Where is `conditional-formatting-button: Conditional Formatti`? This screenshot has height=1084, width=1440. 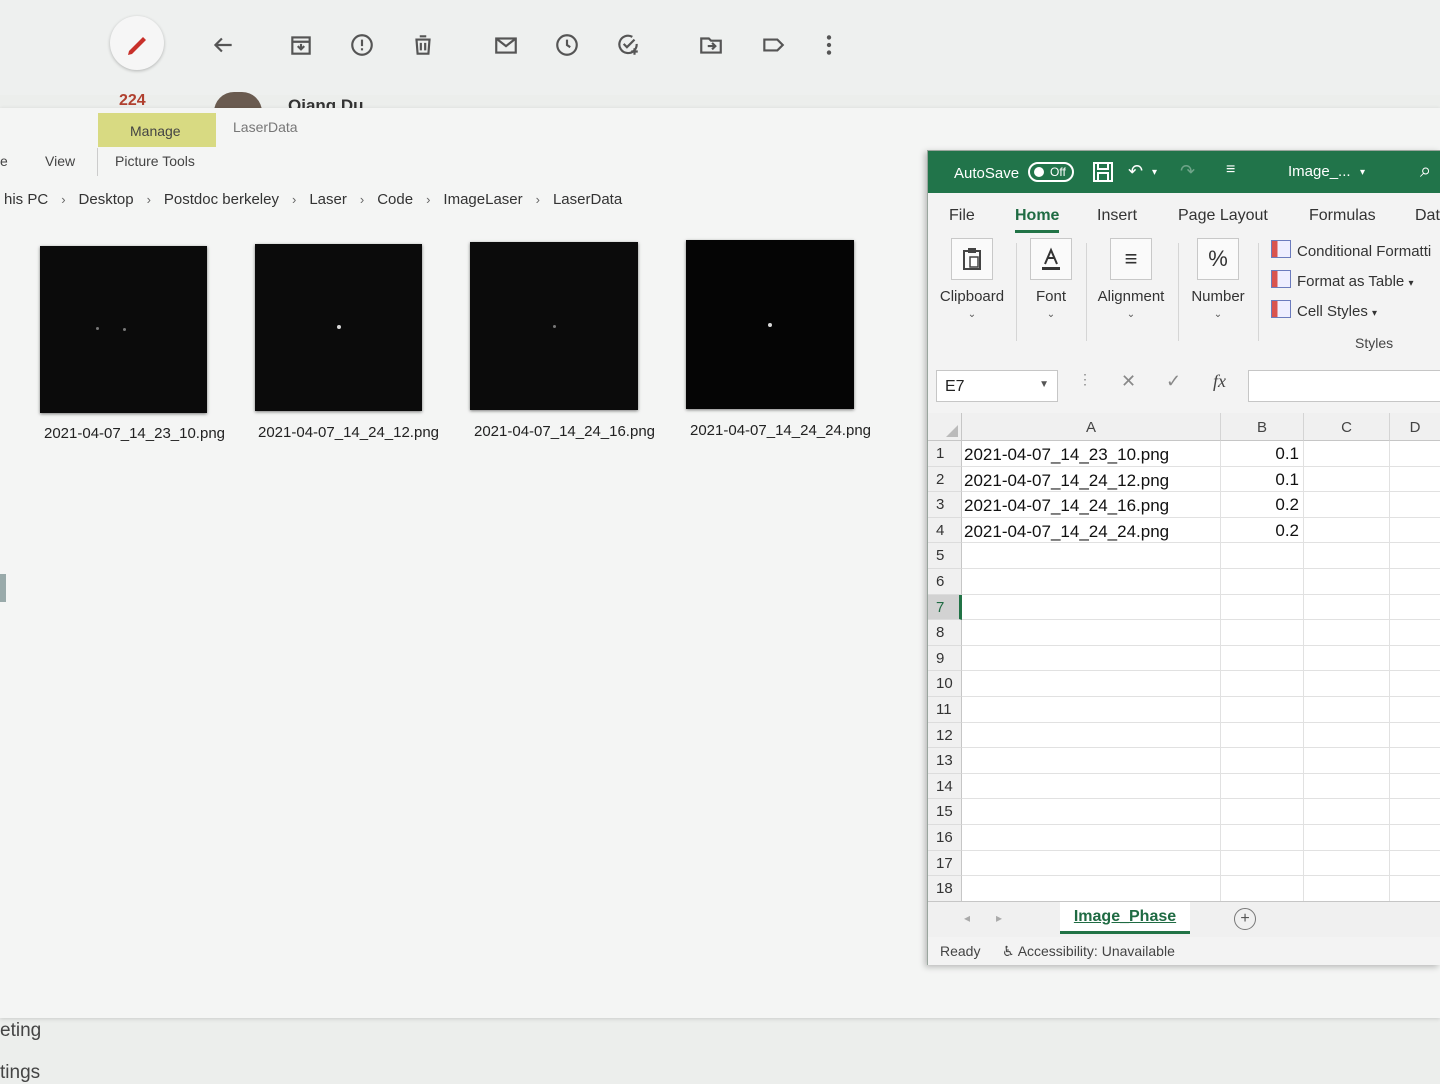
conditional-formatting-button: Conditional Formatti is located at coordinates (1351, 250).